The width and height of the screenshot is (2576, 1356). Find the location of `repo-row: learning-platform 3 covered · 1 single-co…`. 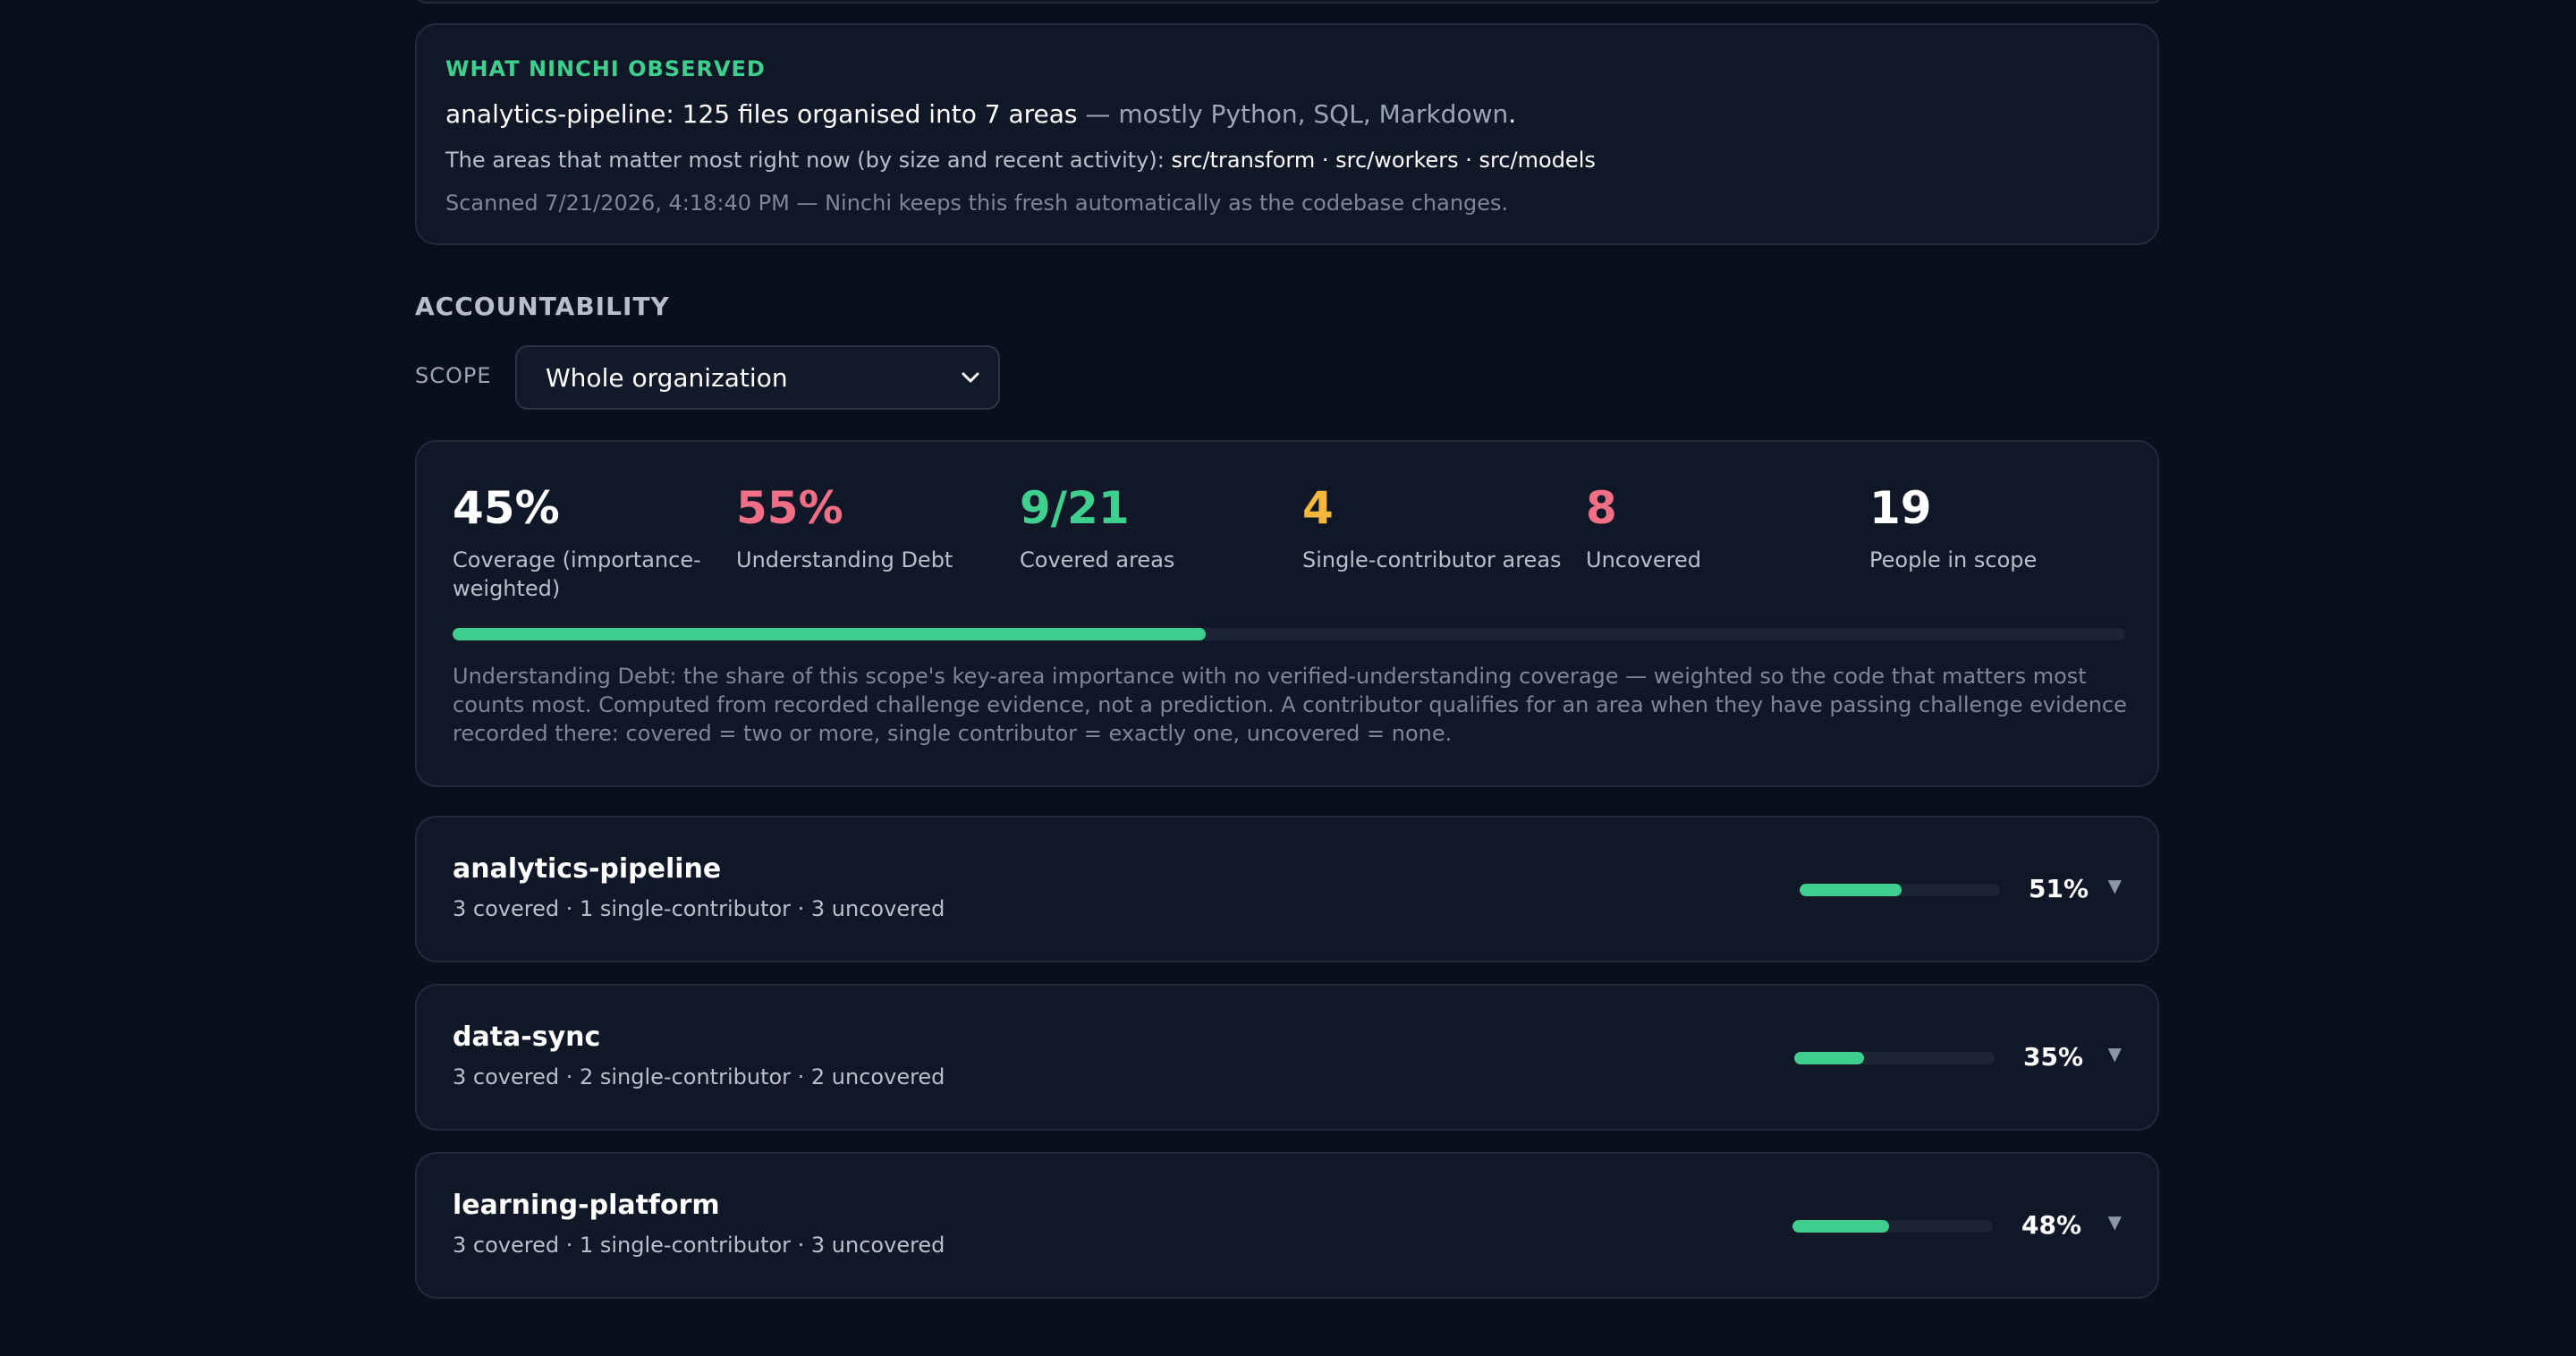

repo-row: learning-platform 3 covered · 1 single-co… is located at coordinates (1287, 1225).